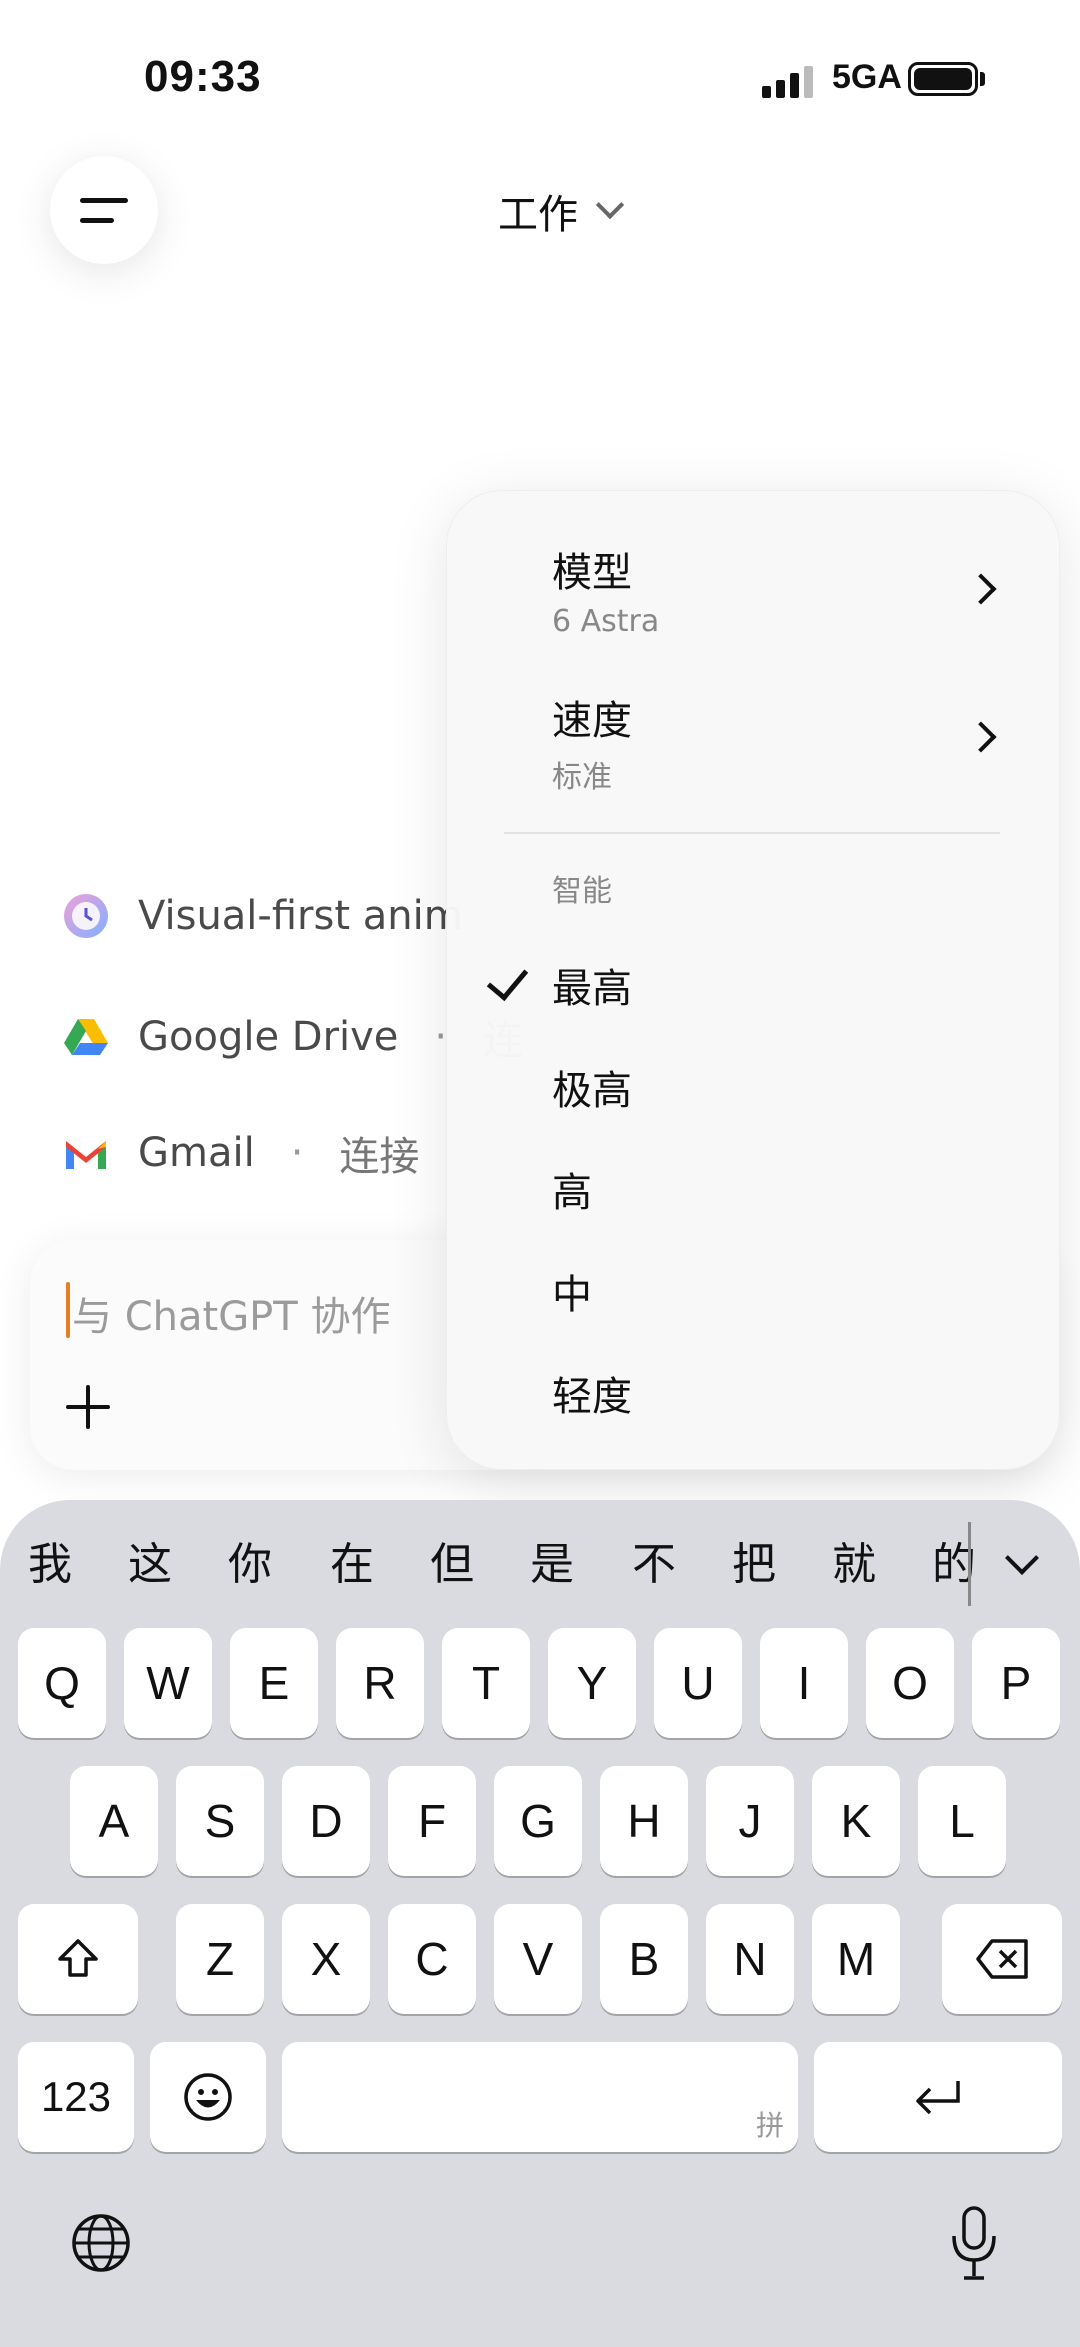  Describe the element at coordinates (203, 76) in the screenshot. I see `status-time: 09:33` at that location.